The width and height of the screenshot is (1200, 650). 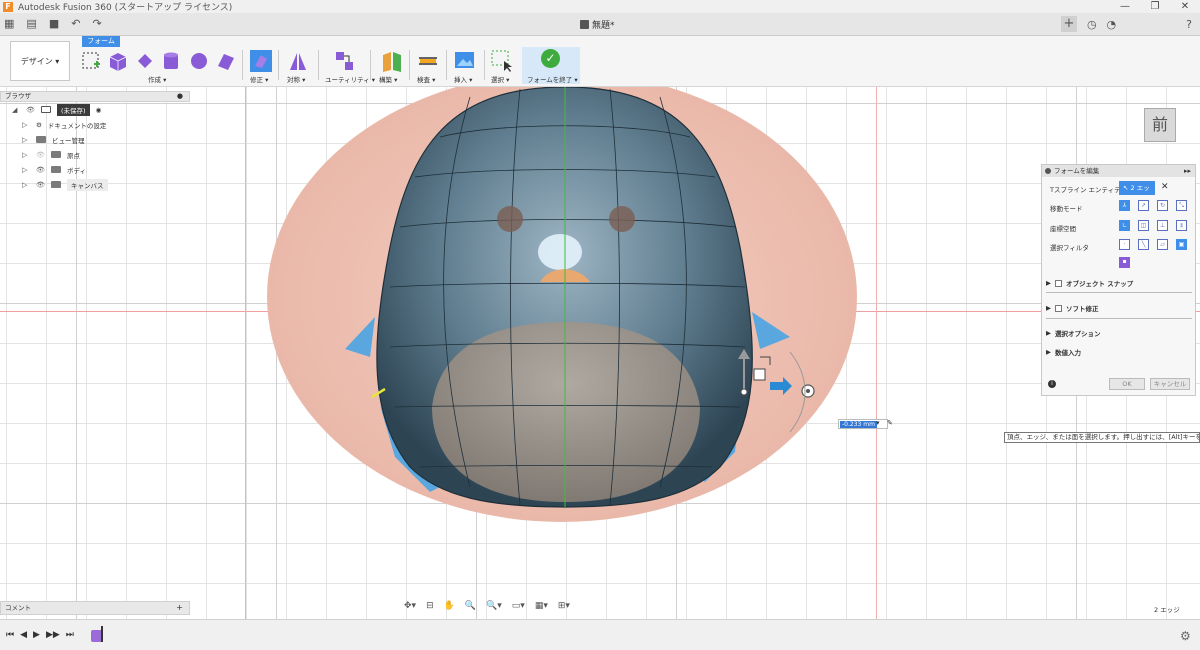 What do you see at coordinates (1058, 283) in the screenshot?
I see `object-snap-checkbox` at bounding box center [1058, 283].